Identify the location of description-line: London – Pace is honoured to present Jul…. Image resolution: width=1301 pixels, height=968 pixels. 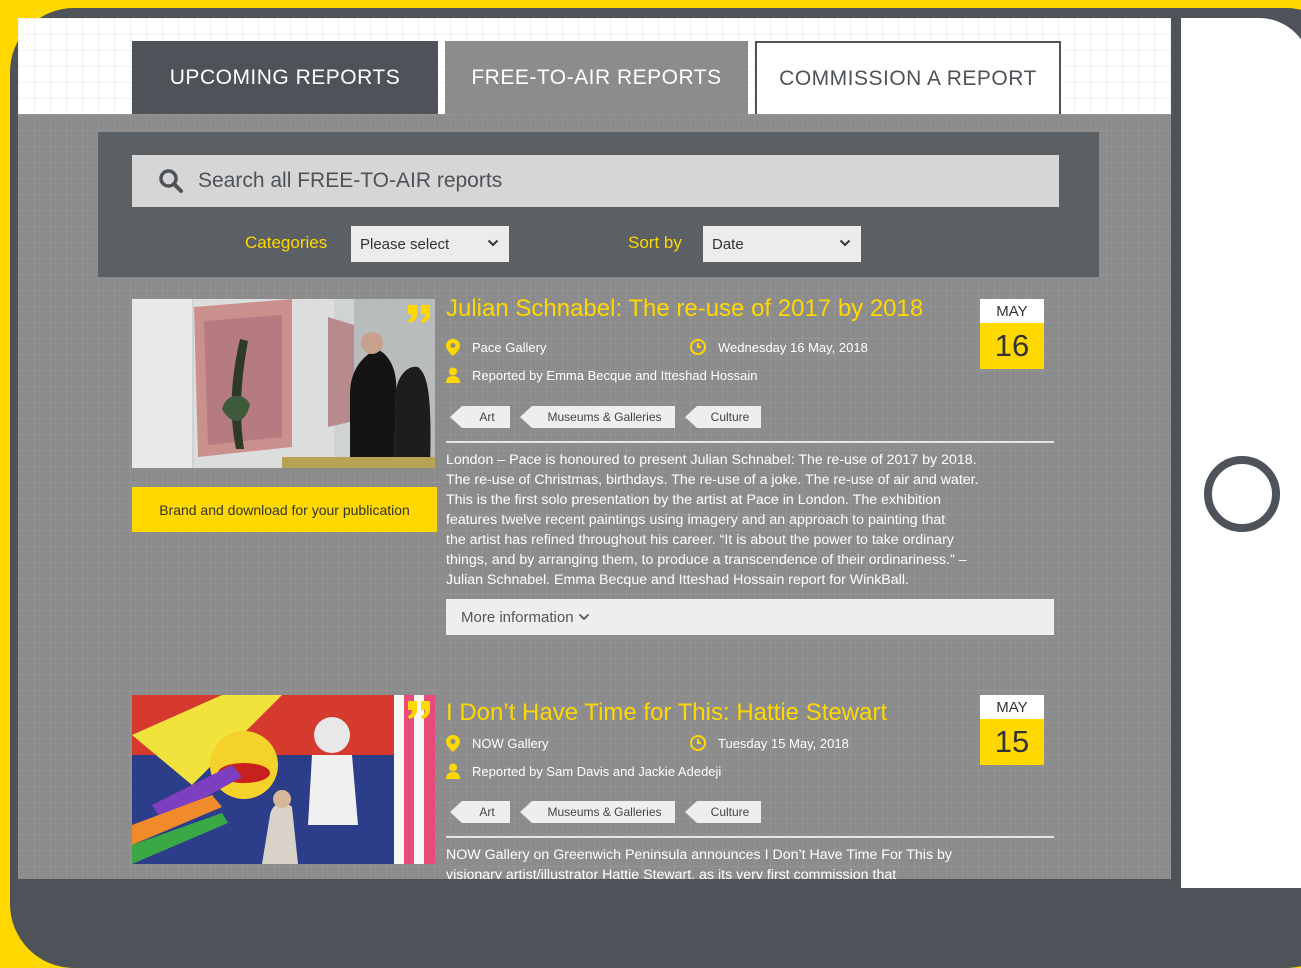
(711, 460).